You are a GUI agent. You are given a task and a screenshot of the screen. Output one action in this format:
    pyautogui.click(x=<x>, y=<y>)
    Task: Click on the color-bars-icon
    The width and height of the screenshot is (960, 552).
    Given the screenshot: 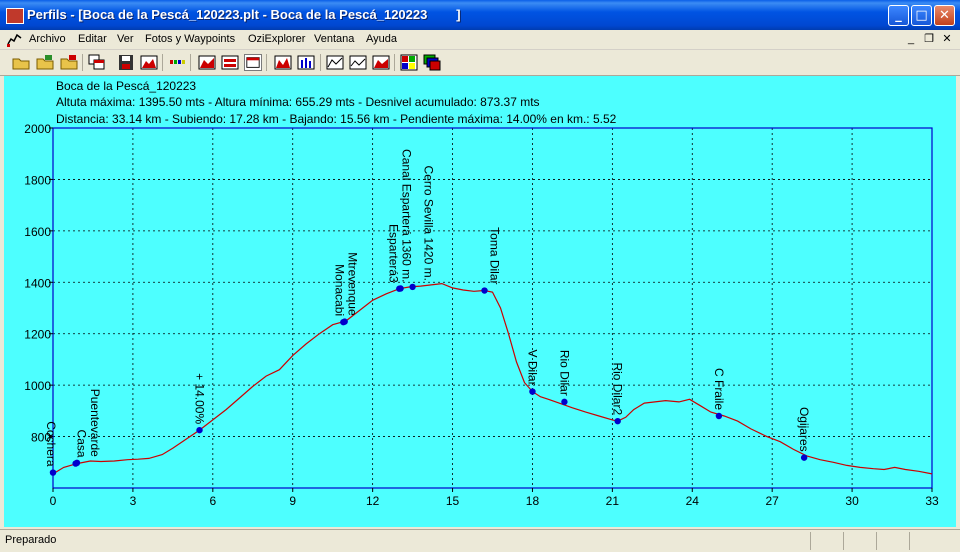 What is the action you would take?
    pyautogui.click(x=177, y=62)
    